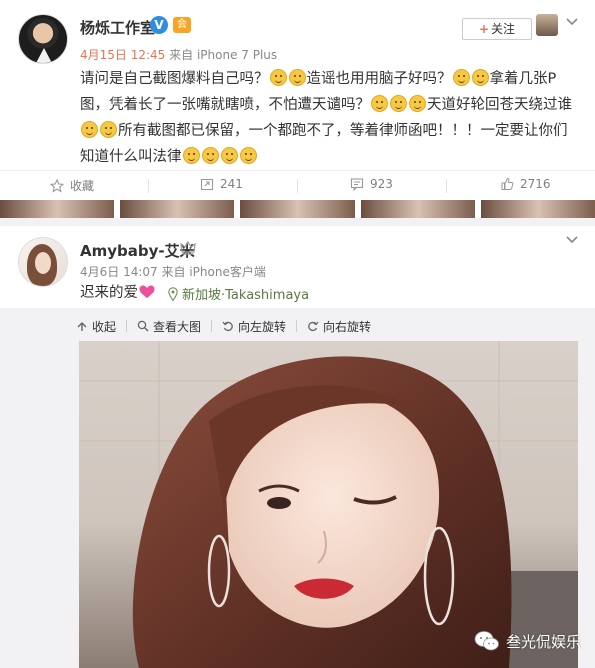 Image resolution: width=595 pixels, height=668 pixels. What do you see at coordinates (484, 29) in the screenshot?
I see `plus-icon: +` at bounding box center [484, 29].